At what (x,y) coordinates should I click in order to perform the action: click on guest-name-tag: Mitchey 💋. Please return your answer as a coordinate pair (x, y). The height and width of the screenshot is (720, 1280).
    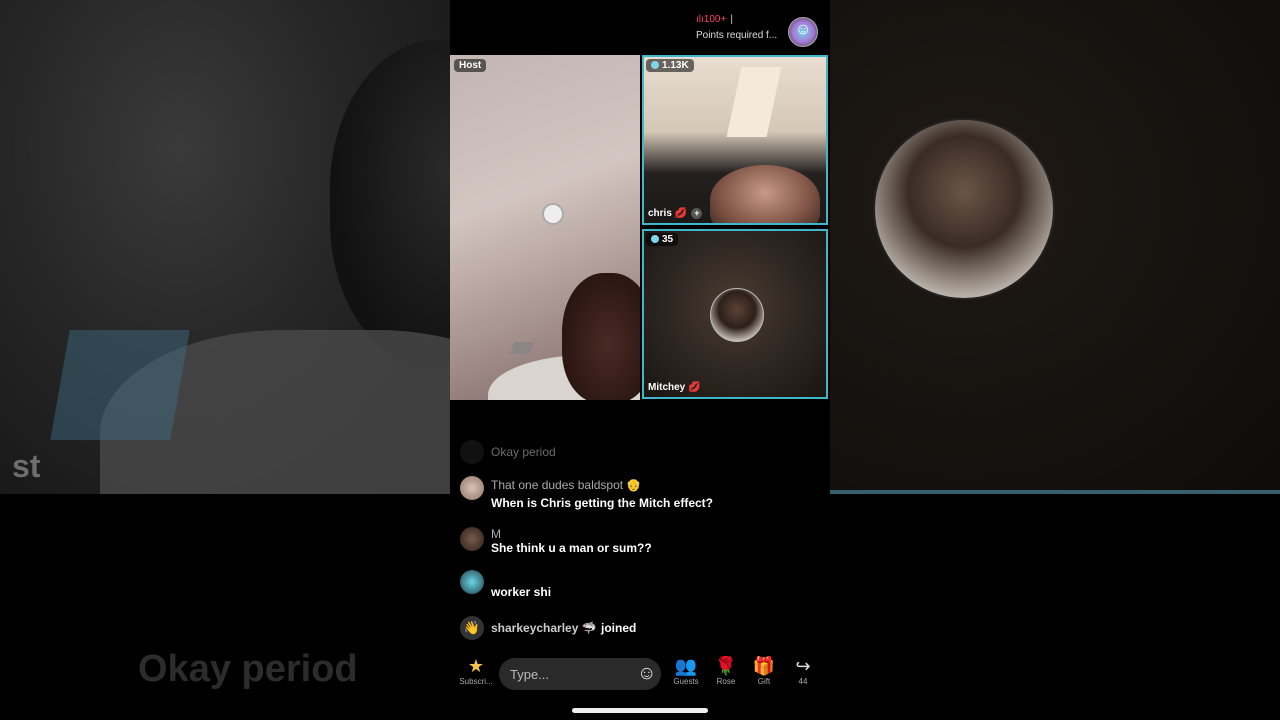
    Looking at the image, I should click on (674, 387).